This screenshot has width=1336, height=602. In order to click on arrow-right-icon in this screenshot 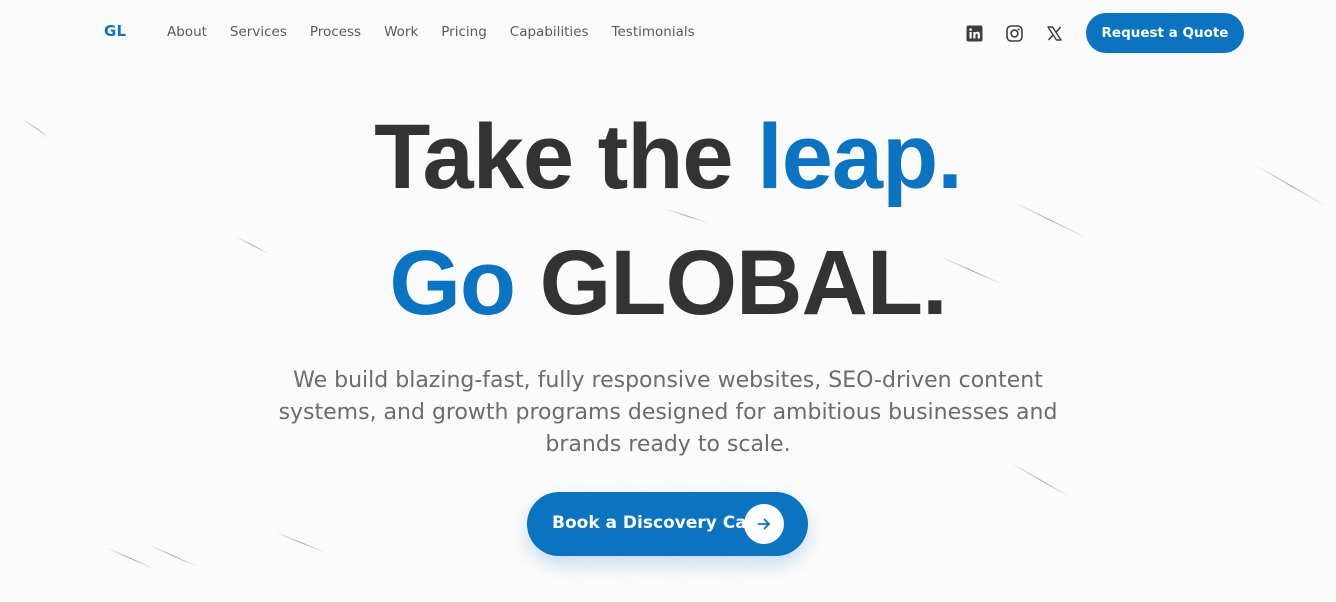, I will do `click(764, 524)`.